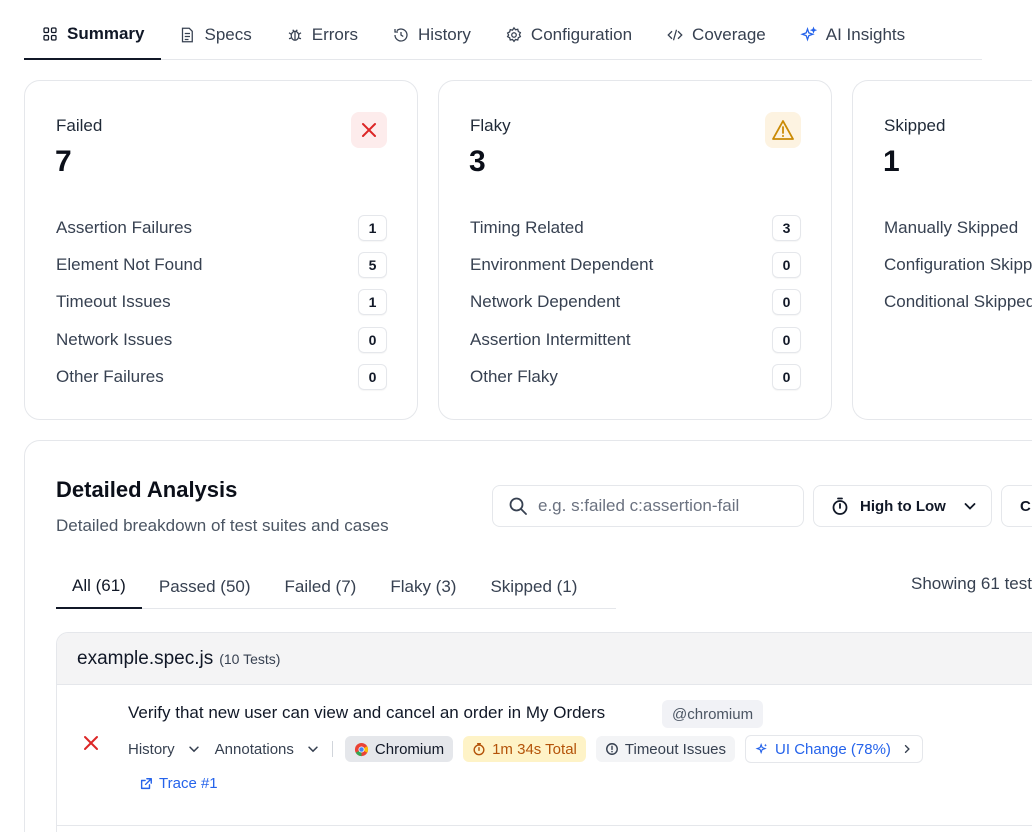 The height and width of the screenshot is (832, 1032). What do you see at coordinates (221, 264) in the screenshot?
I see `breakdown-row: Element Not Found 5` at bounding box center [221, 264].